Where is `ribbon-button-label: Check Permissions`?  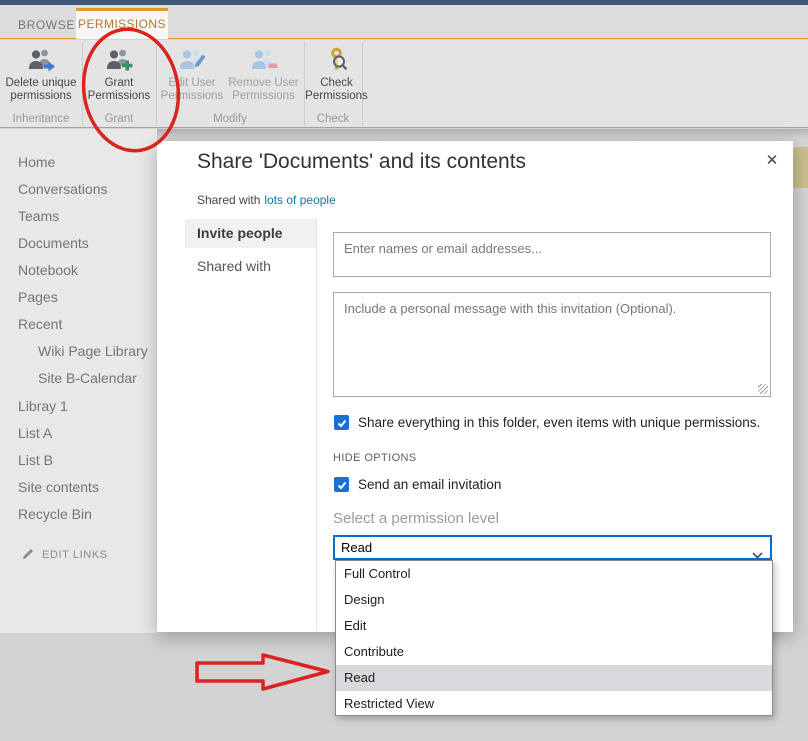 ribbon-button-label: Check Permissions is located at coordinates (336, 89).